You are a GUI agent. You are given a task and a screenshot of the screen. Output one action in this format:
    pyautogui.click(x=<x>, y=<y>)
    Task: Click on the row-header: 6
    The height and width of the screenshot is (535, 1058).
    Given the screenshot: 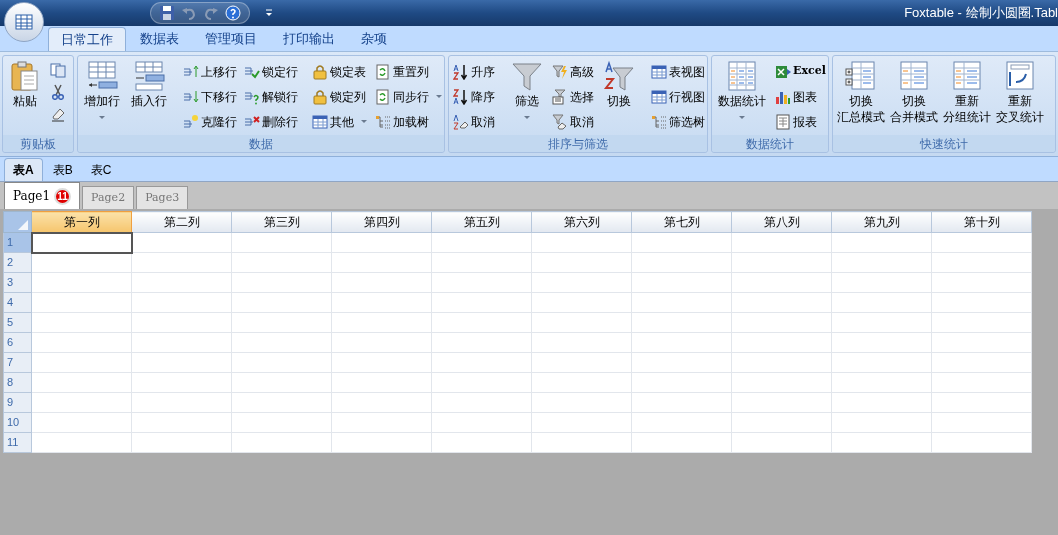 What is the action you would take?
    pyautogui.click(x=17, y=342)
    